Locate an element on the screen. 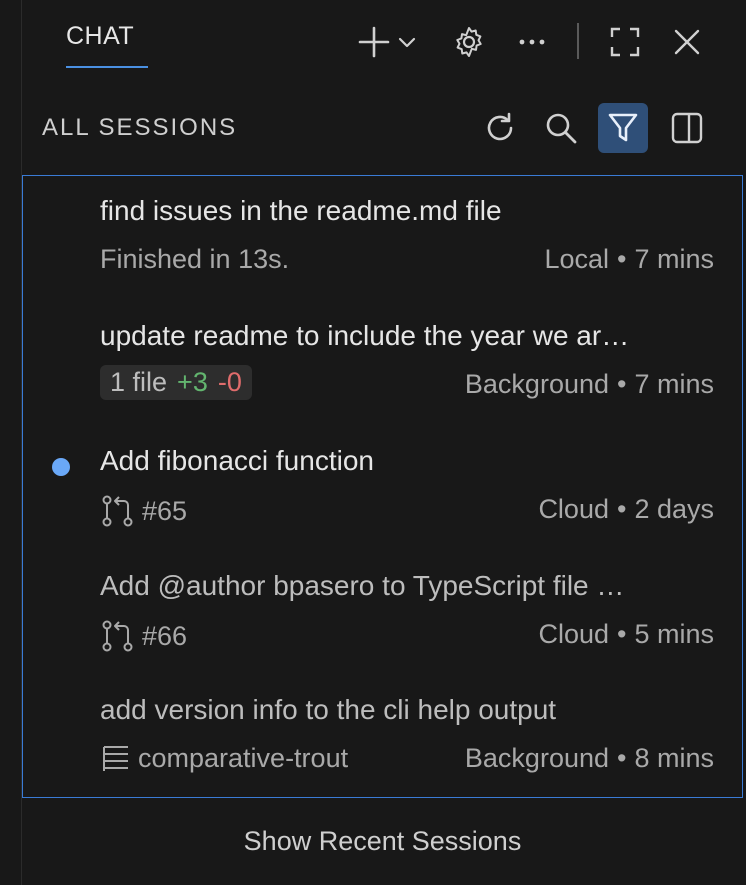 This screenshot has width=746, height=885. maximize-icon is located at coordinates (625, 42).